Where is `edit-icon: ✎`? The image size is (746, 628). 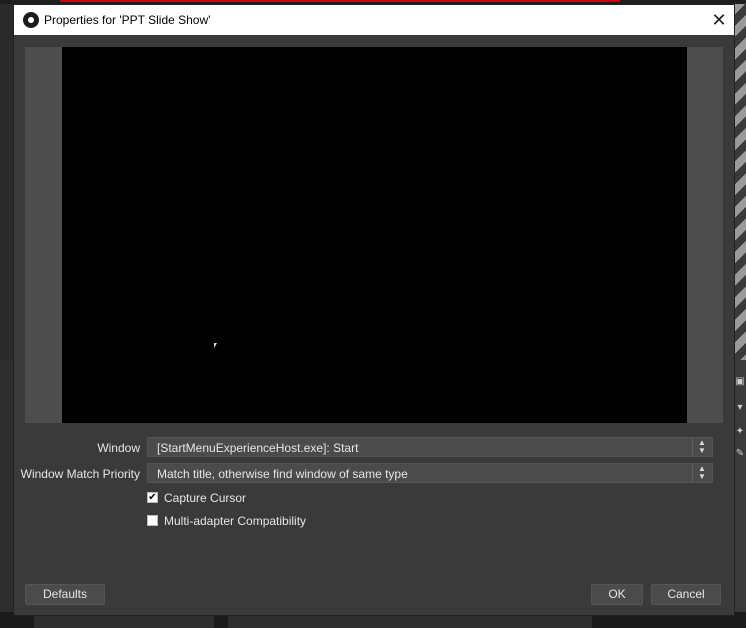
edit-icon: ✎ is located at coordinates (740, 454).